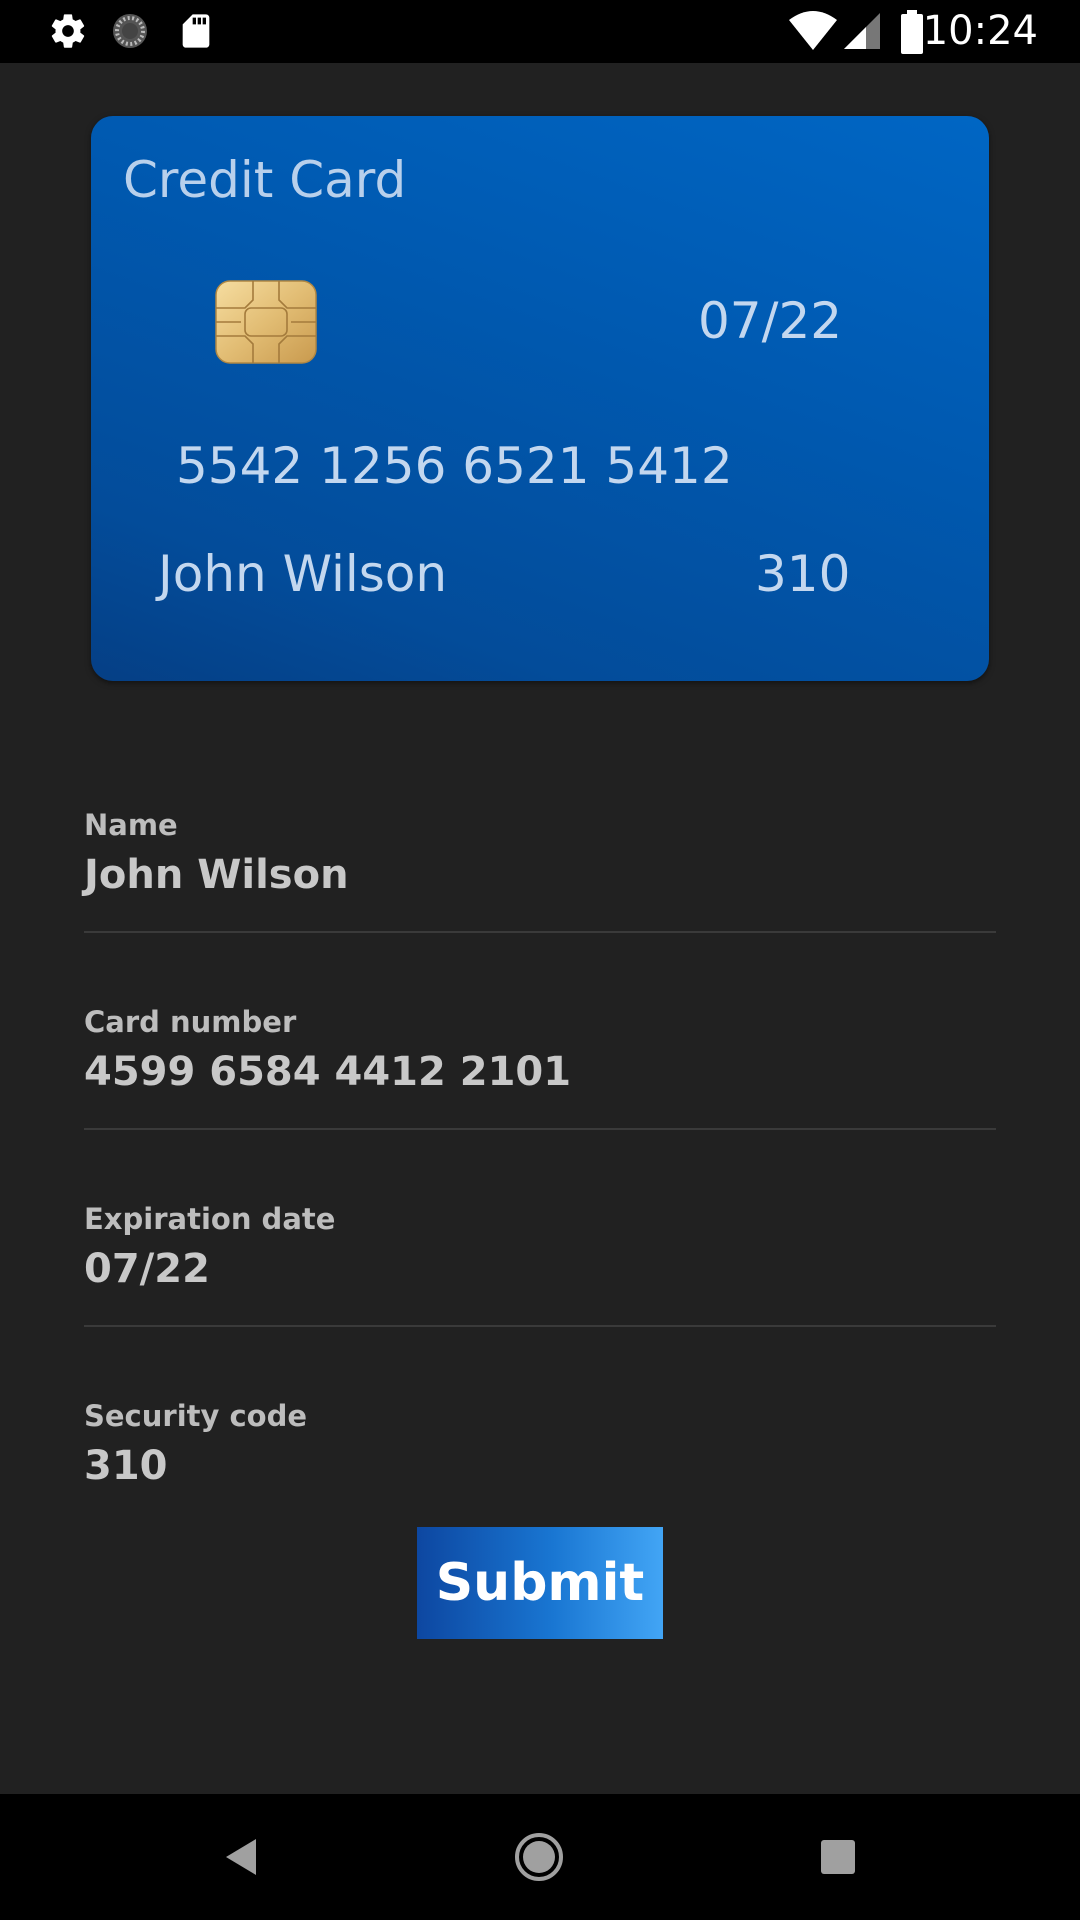  What do you see at coordinates (210, 1219) in the screenshot?
I see `expiration-date-label: Expiration date` at bounding box center [210, 1219].